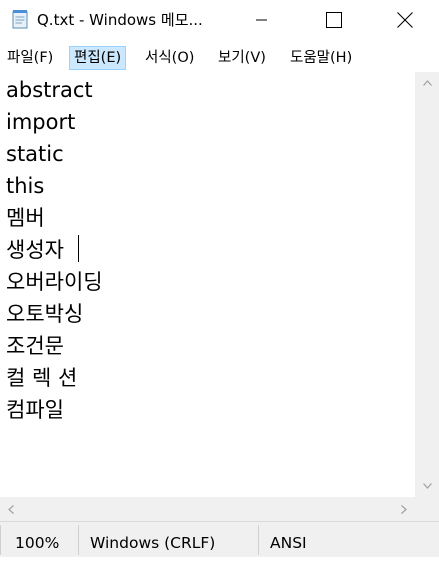  I want to click on menu-view: 보기(V), so click(242, 58).